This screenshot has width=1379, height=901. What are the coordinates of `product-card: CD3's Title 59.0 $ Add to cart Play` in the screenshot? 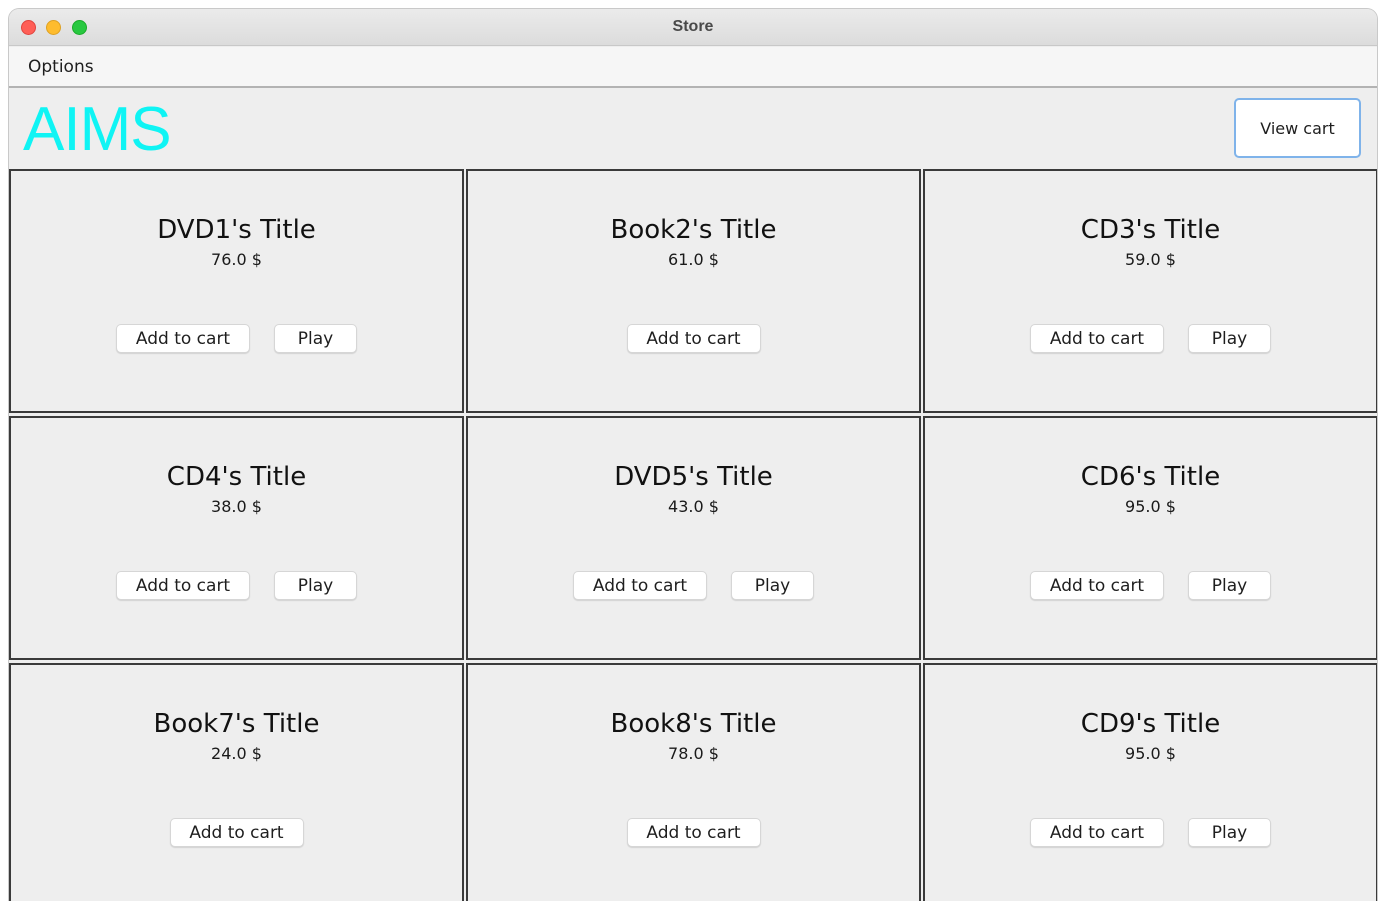 It's located at (1150, 291).